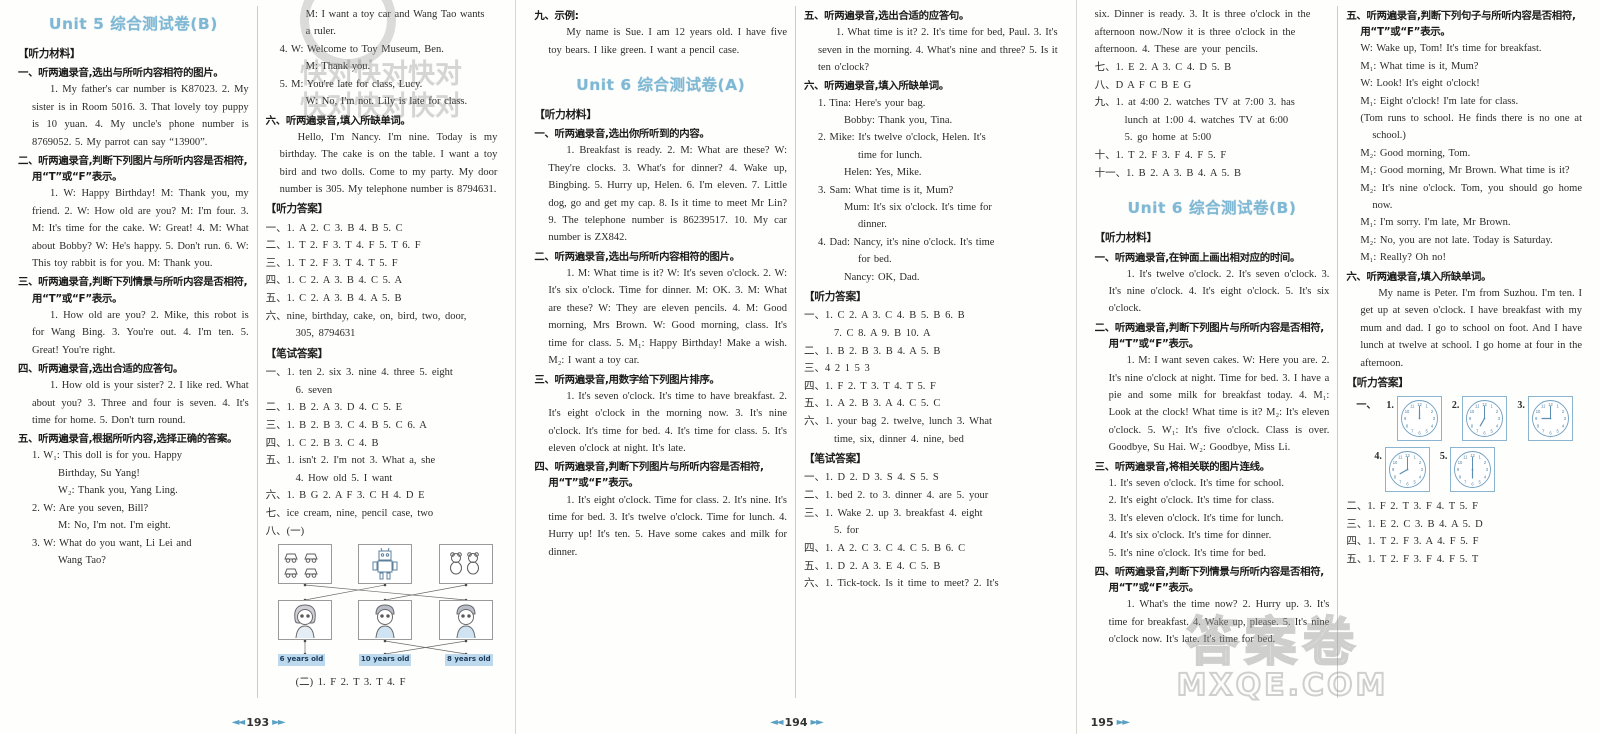  I want to click on unit6b-q6-head: 六、听两遍录音,填入所缺单词。, so click(1419, 276).